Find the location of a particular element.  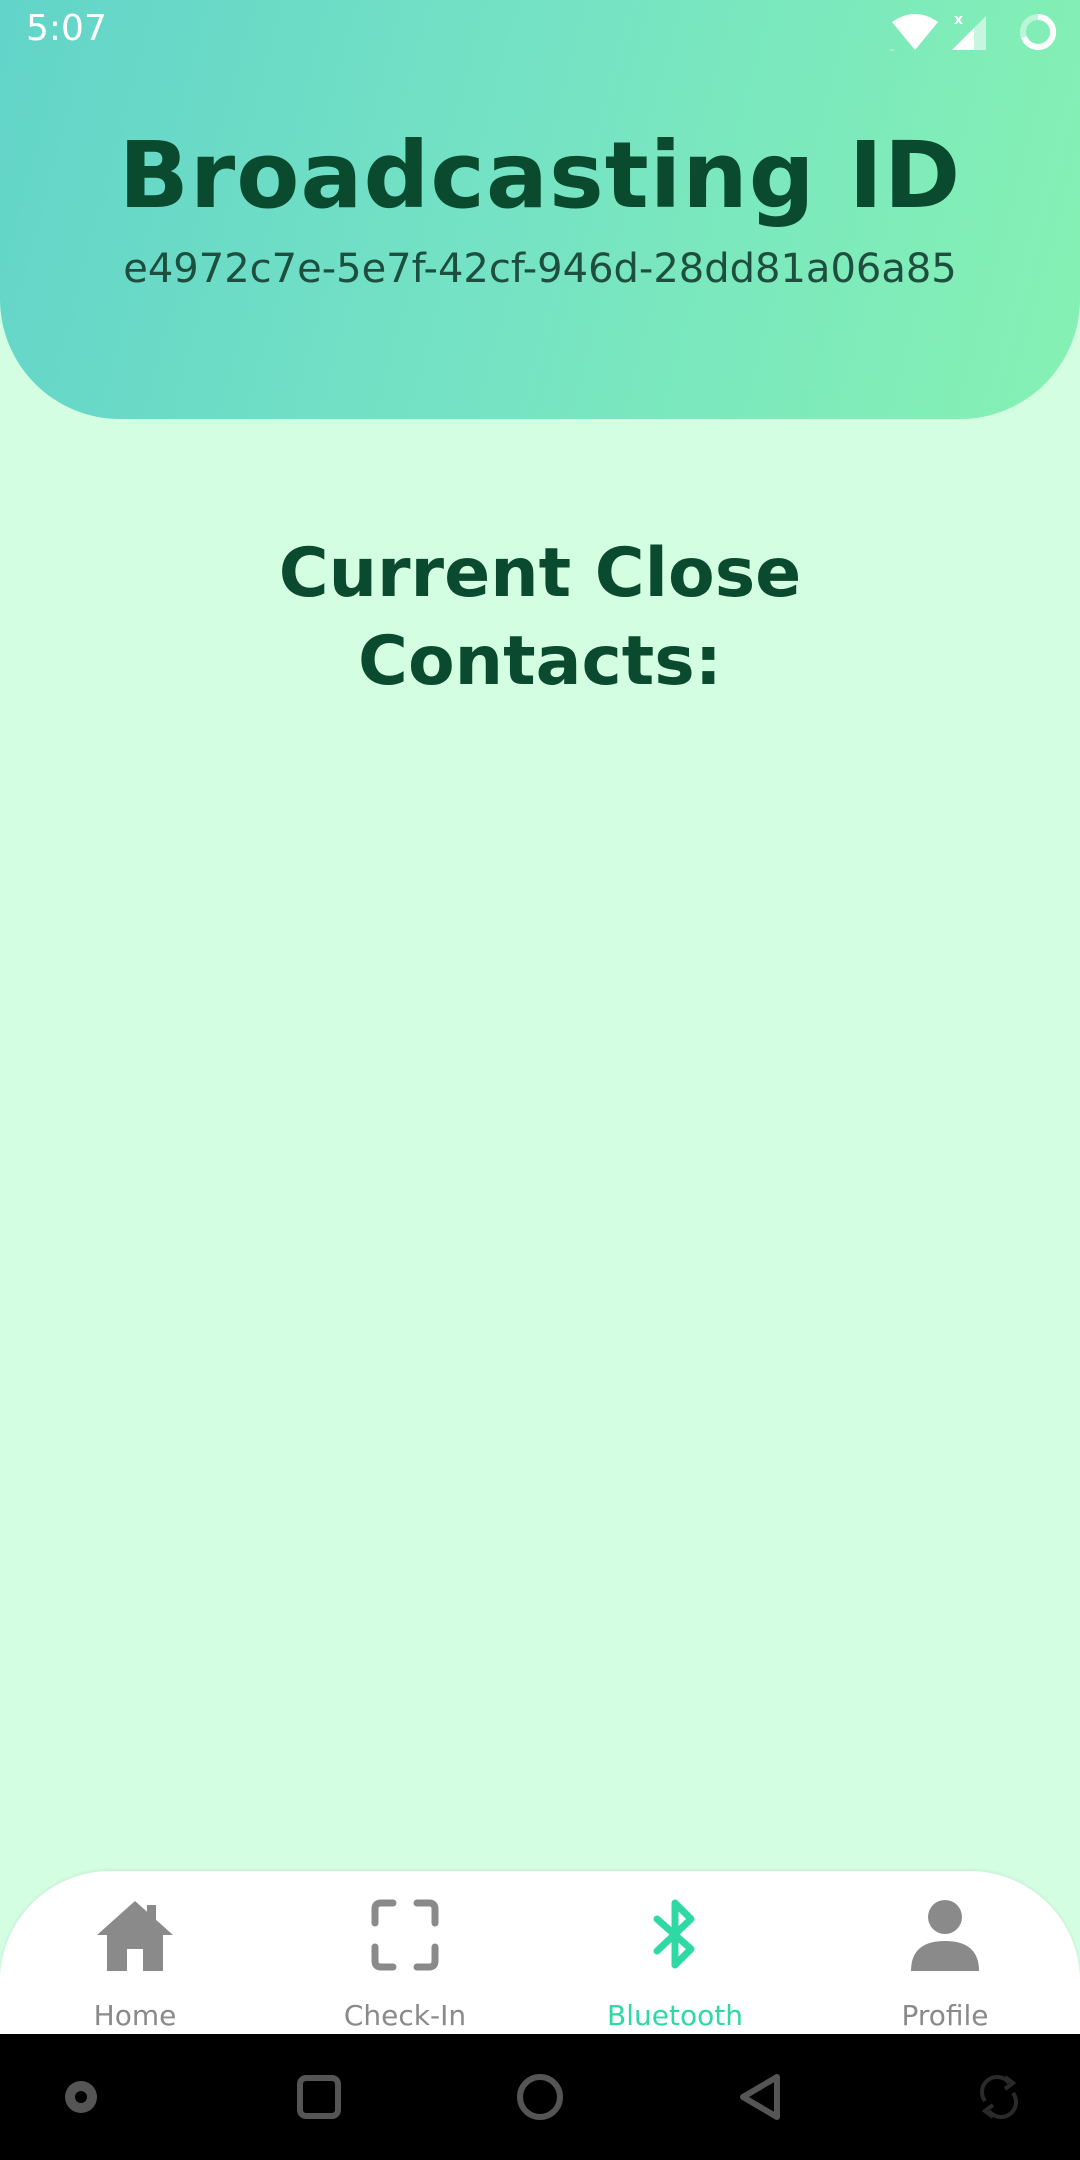

nav-item-check-in: Check-In is located at coordinates (405, 1952).